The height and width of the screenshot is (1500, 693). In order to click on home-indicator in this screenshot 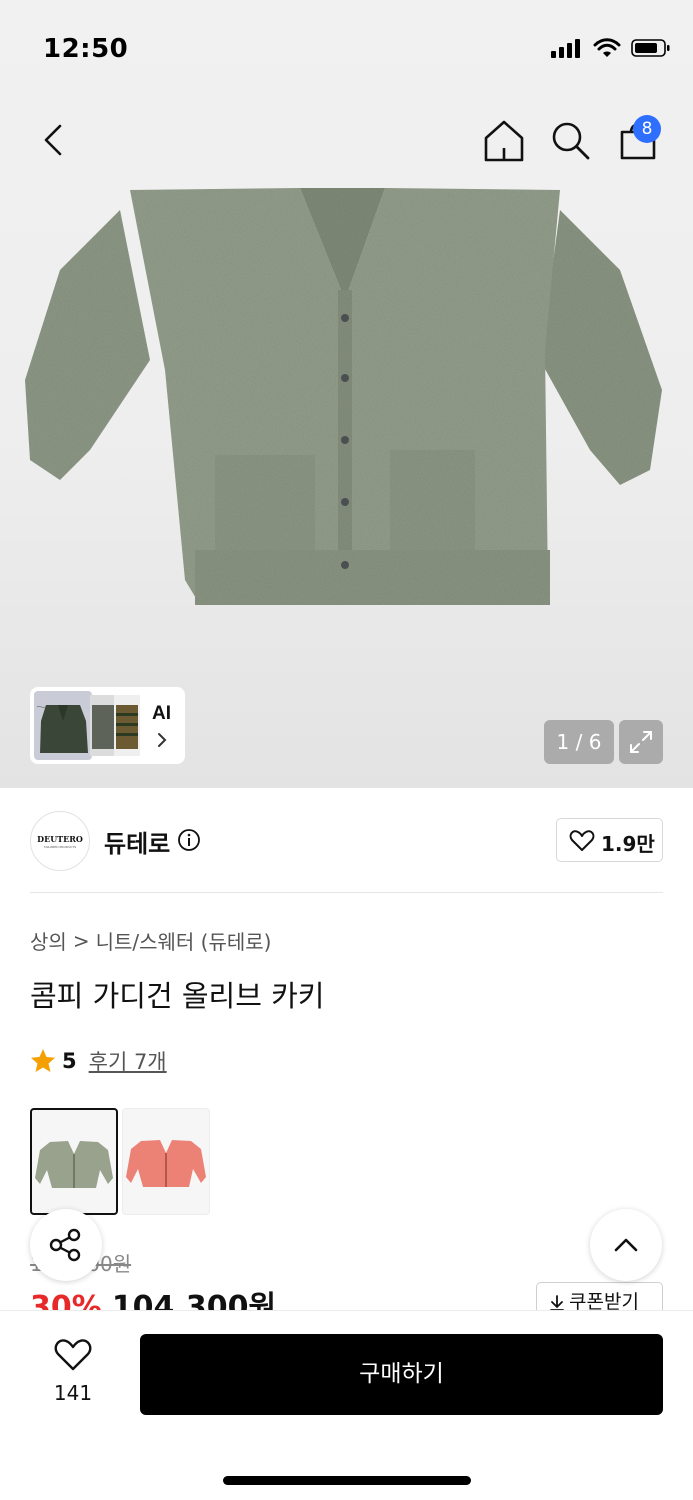, I will do `click(347, 1480)`.